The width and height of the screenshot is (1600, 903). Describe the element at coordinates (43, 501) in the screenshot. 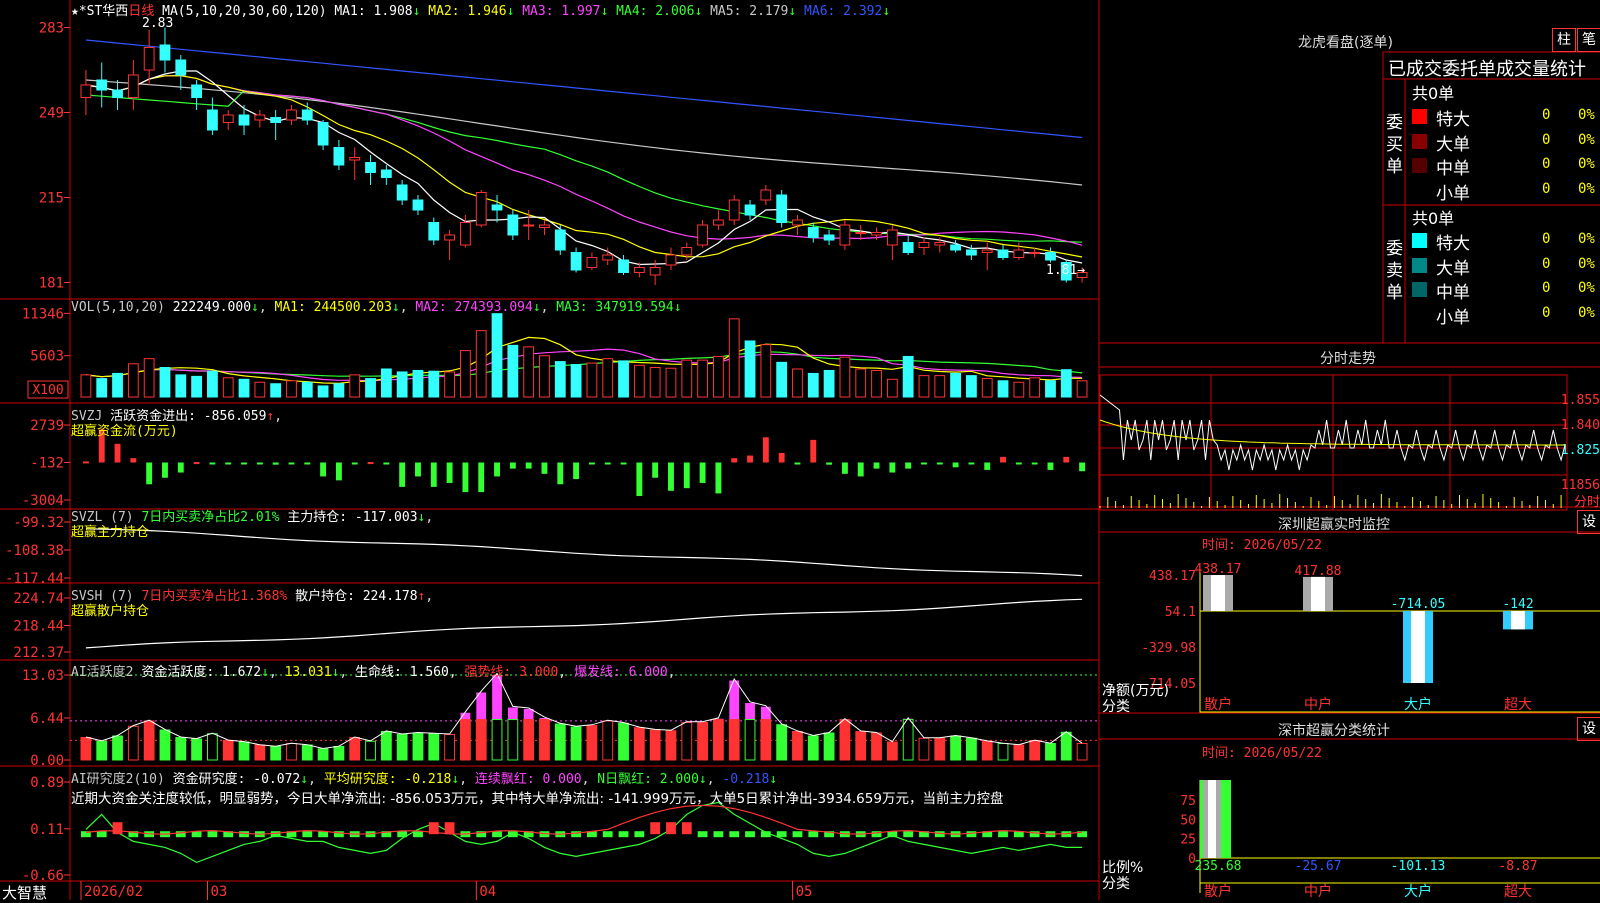

I see `svzj-tick: -3004` at that location.